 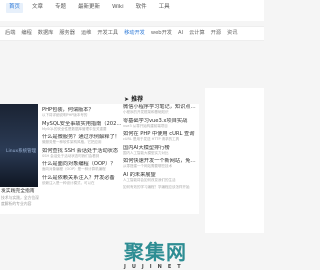 What do you see at coordinates (197, 33) in the screenshot?
I see `tag-cloud: 云计算` at bounding box center [197, 33].